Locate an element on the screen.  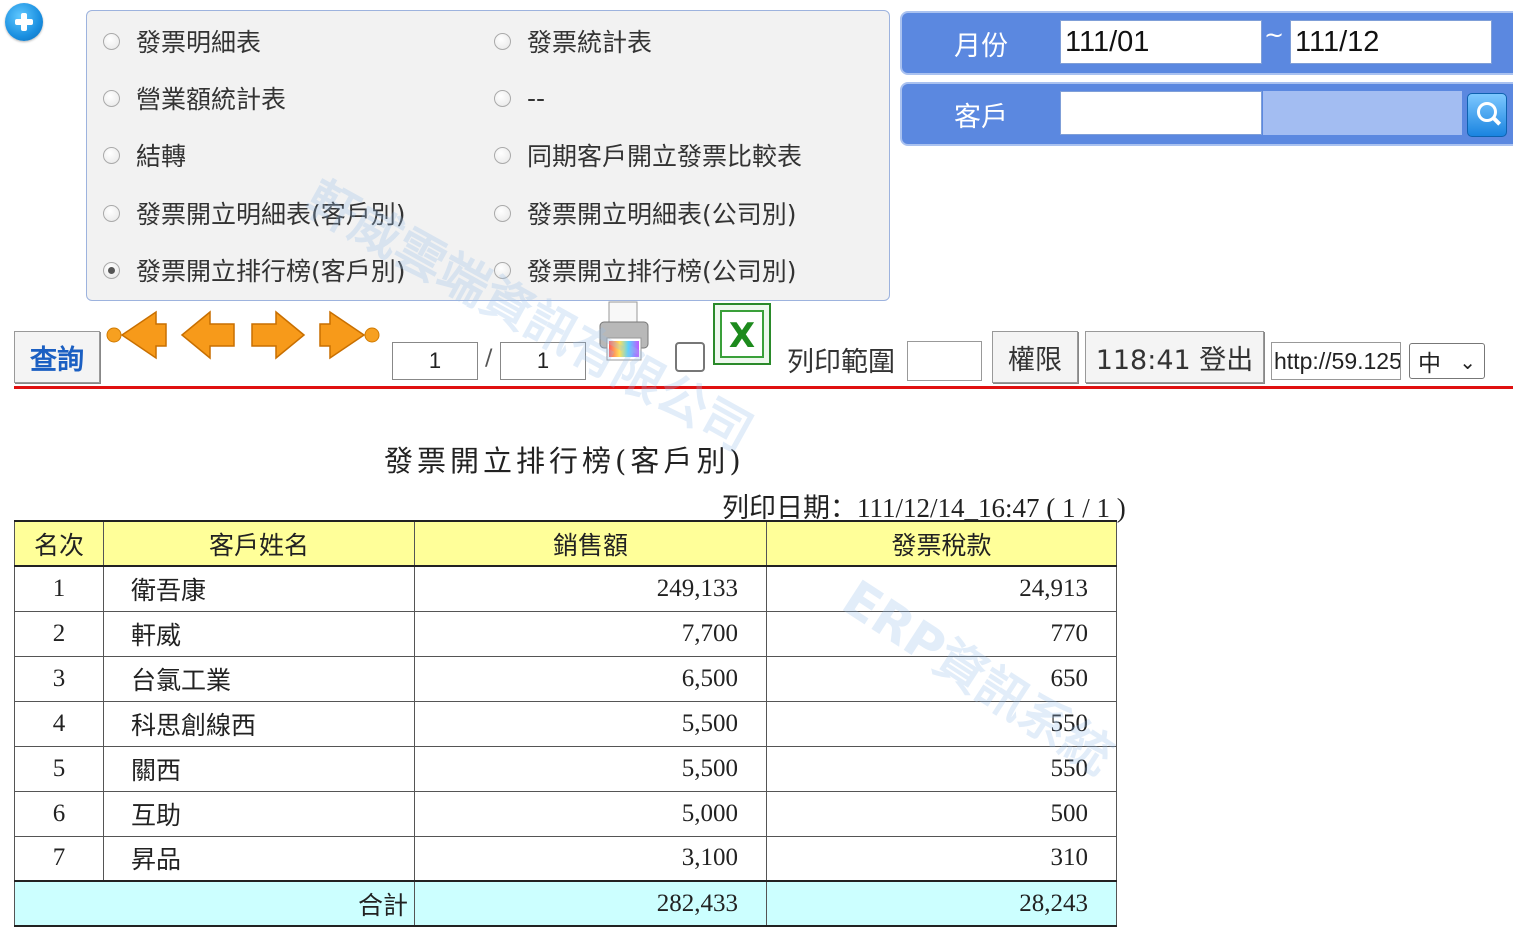
option-label: 發票明細表 is located at coordinates (199, 42).